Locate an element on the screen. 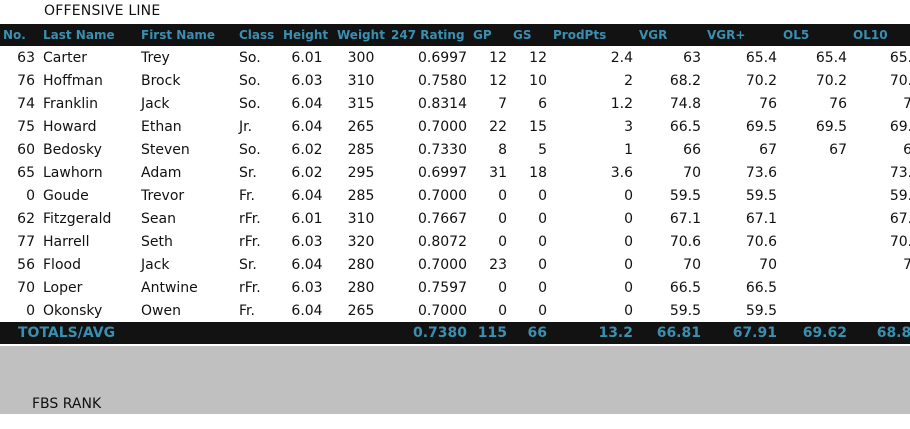 The height and width of the screenshot is (429, 910). cell-gp: 0 is located at coordinates (502, 195).